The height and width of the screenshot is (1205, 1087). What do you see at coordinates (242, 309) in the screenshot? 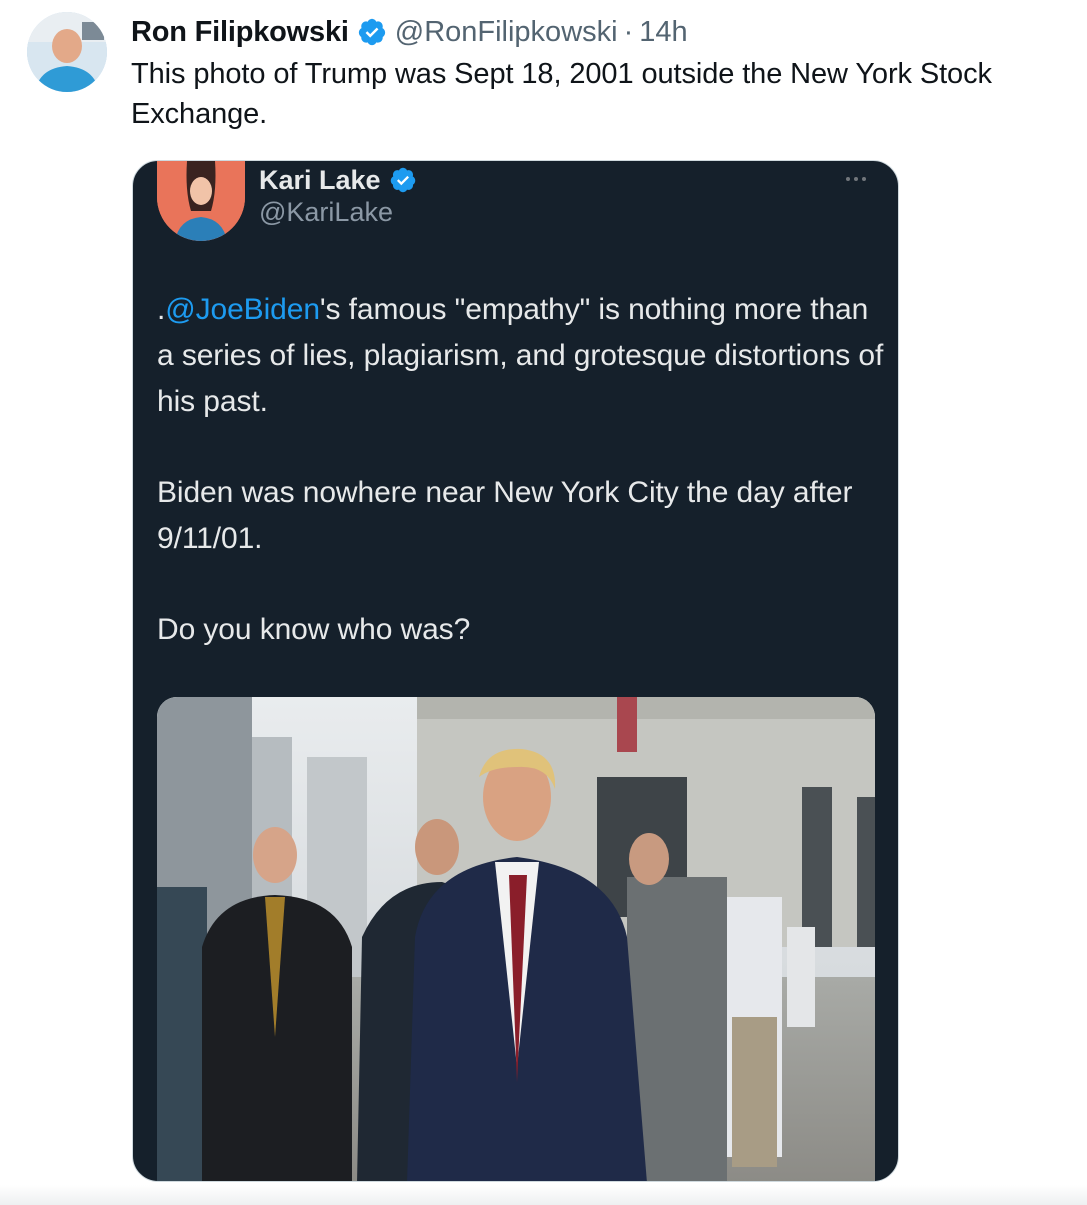
I see `mention-link: @JoeBiden` at bounding box center [242, 309].